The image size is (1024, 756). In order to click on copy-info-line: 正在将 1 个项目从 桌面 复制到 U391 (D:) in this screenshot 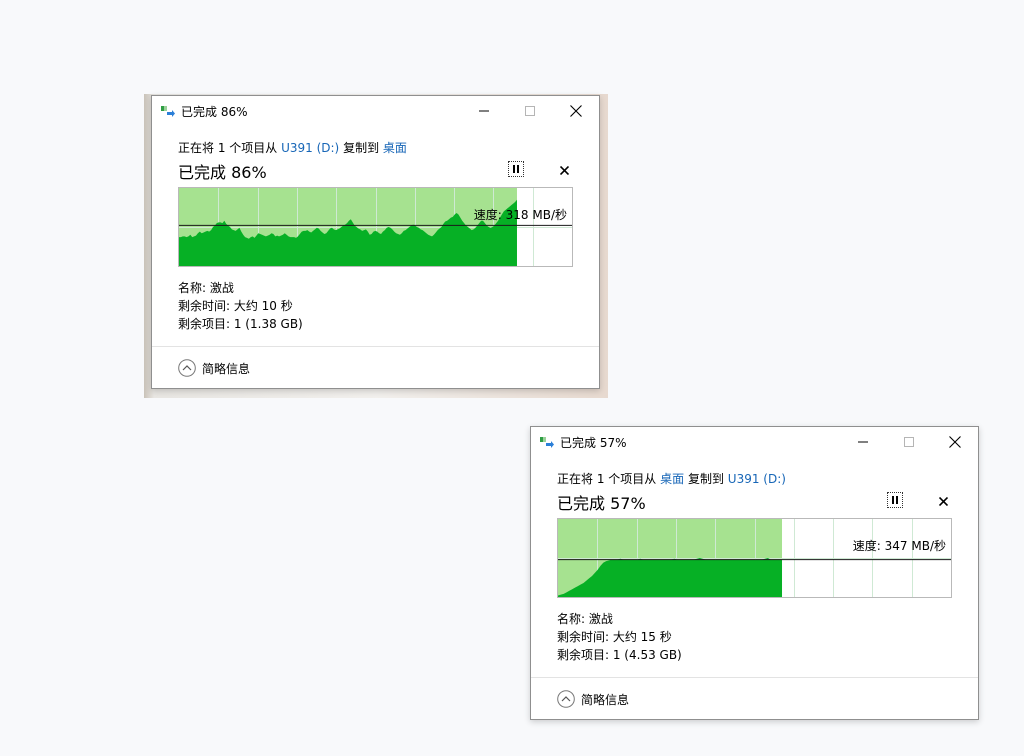, I will do `click(671, 478)`.